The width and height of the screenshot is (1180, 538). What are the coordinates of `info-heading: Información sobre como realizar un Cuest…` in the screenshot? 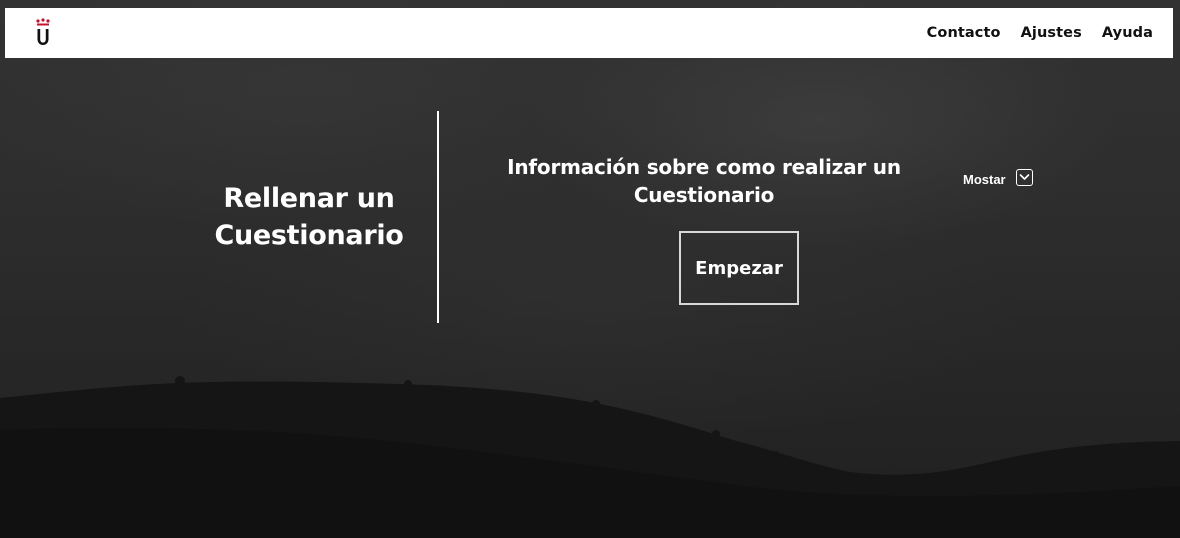 It's located at (704, 181).